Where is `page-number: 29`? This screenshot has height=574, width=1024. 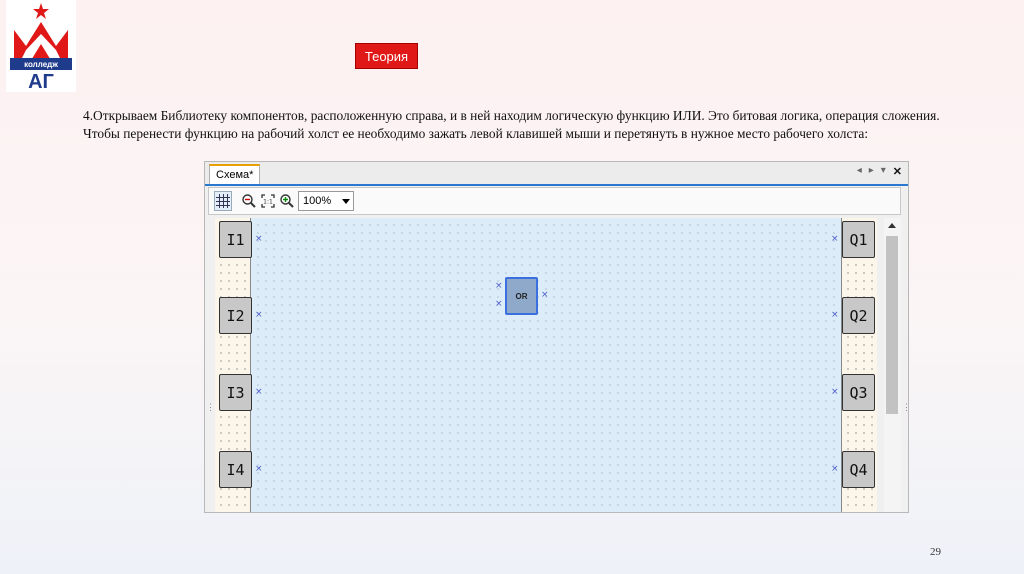 page-number: 29 is located at coordinates (935, 552).